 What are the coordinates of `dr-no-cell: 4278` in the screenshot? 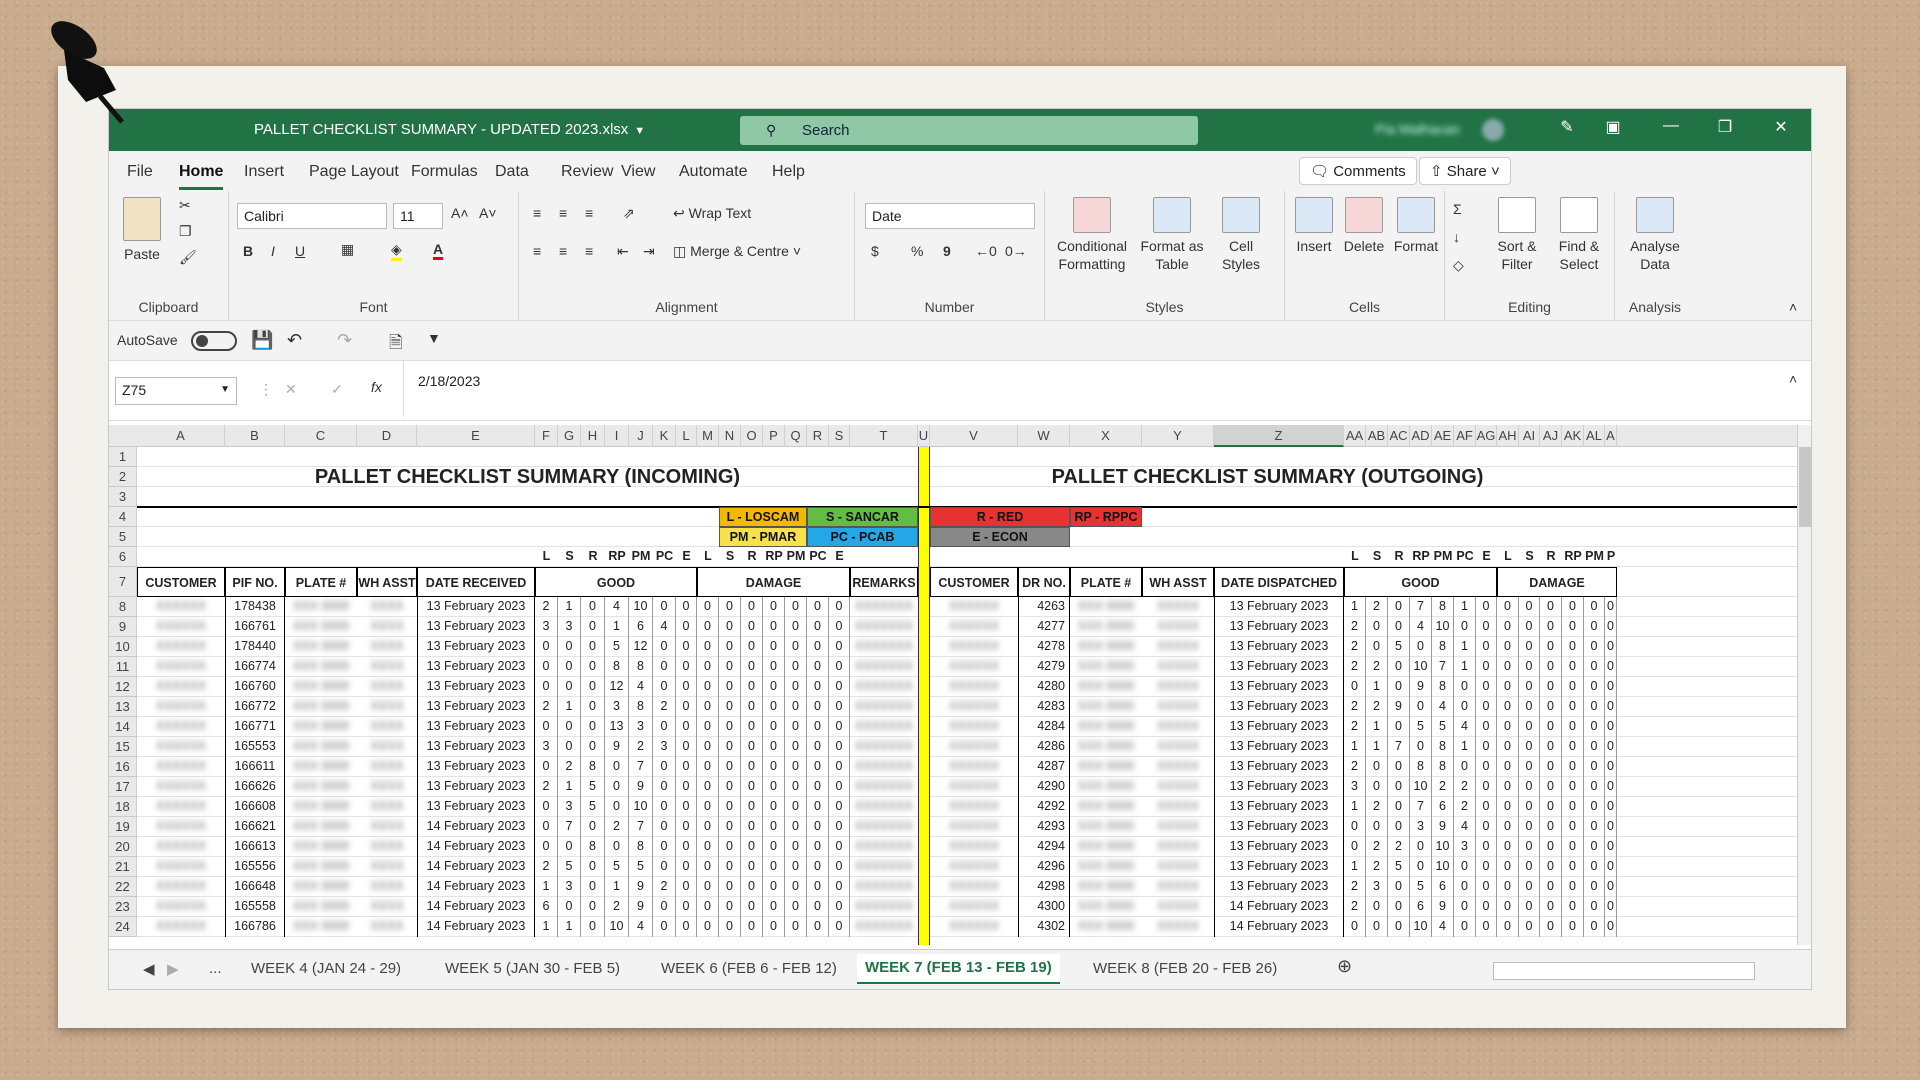 It's located at (1044, 647).